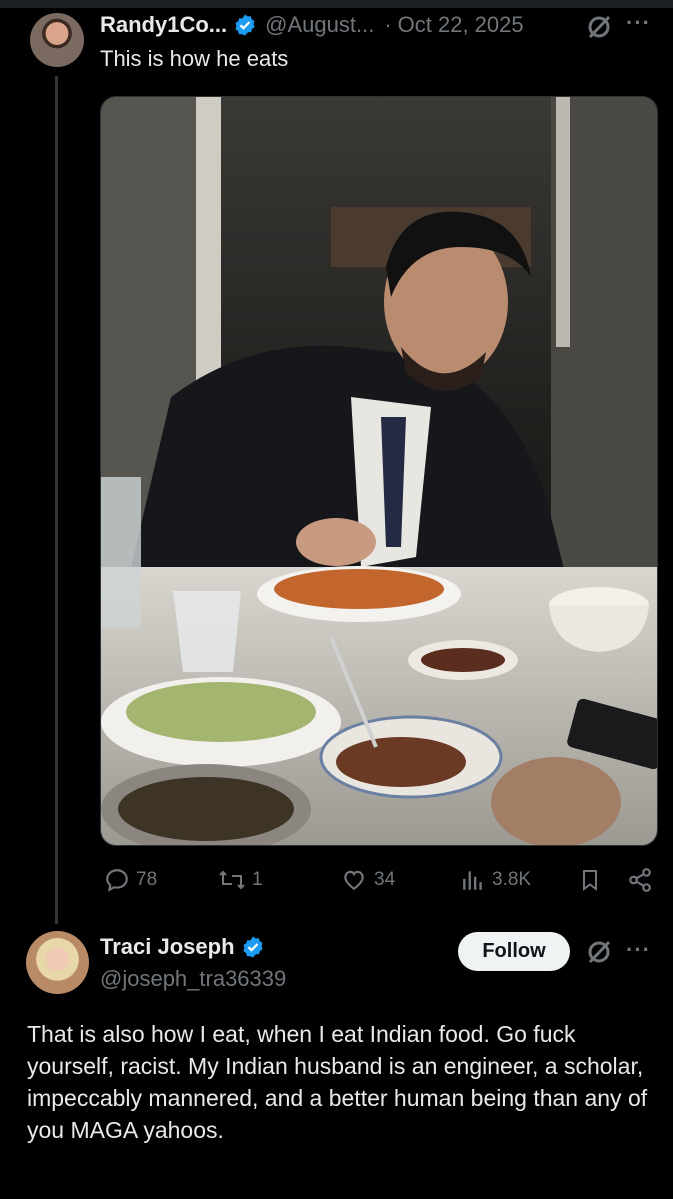 This screenshot has width=673, height=1199. I want to click on bookmark-icon, so click(590, 880).